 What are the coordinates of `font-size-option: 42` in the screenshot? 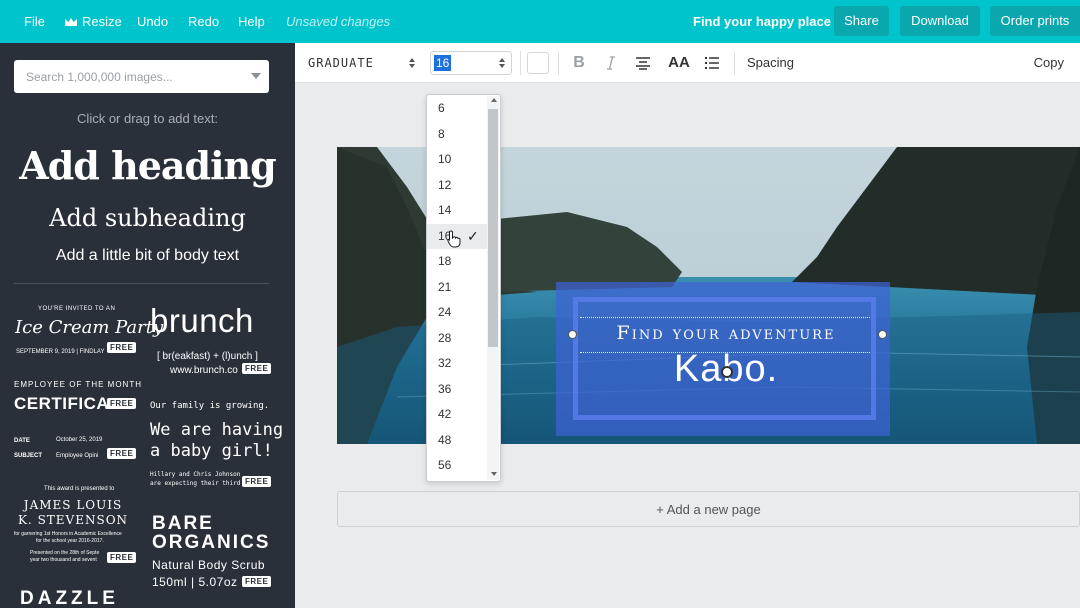 It's located at (457, 414).